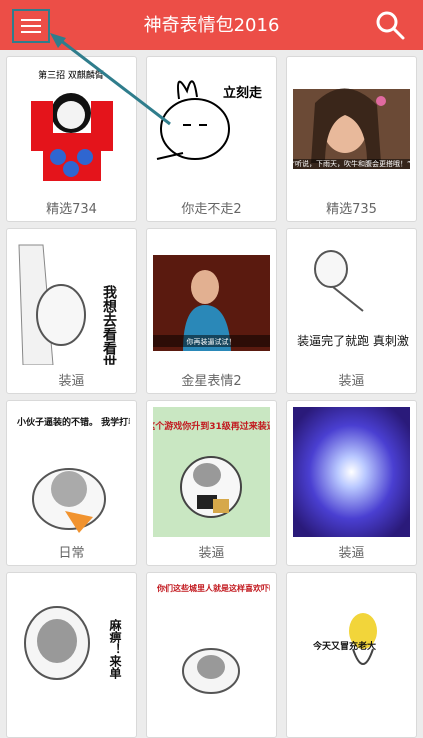 This screenshot has width=423, height=738. I want to click on sticker-image: 第三招 双麒麟臂, so click(71, 128).